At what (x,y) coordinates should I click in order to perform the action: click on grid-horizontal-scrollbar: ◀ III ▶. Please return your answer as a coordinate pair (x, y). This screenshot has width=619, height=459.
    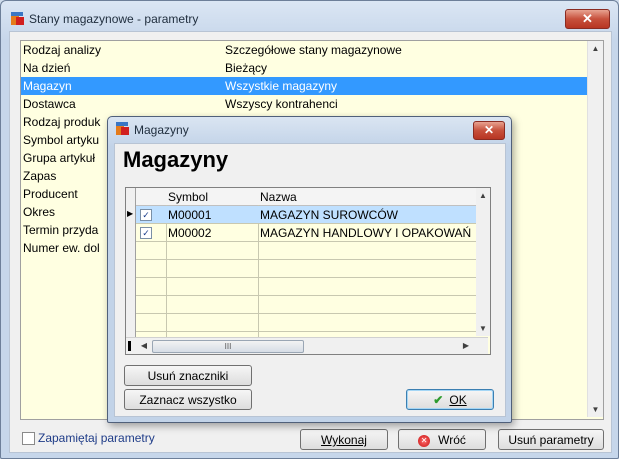
    Looking at the image, I should click on (307, 345).